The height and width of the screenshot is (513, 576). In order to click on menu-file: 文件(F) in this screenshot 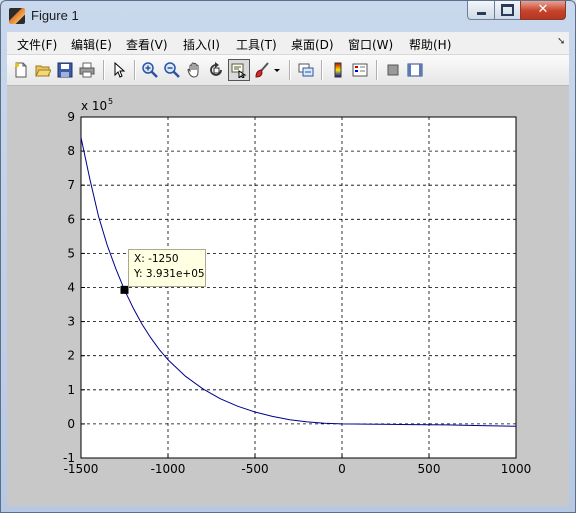, I will do `click(37, 44)`.